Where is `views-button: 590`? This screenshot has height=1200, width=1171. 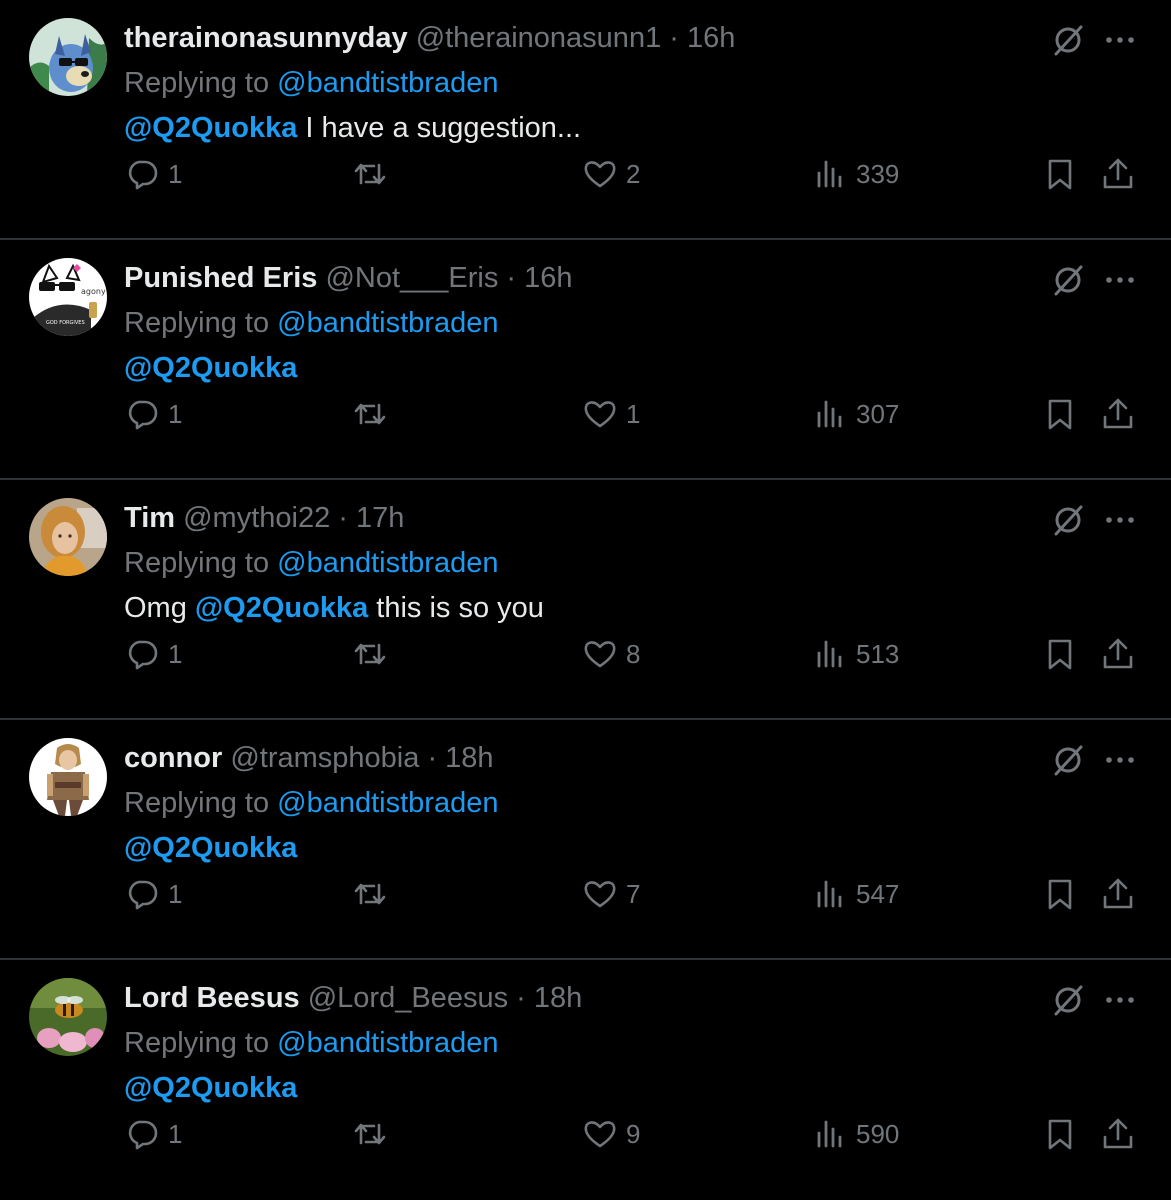
views-button: 590 is located at coordinates (855, 1134).